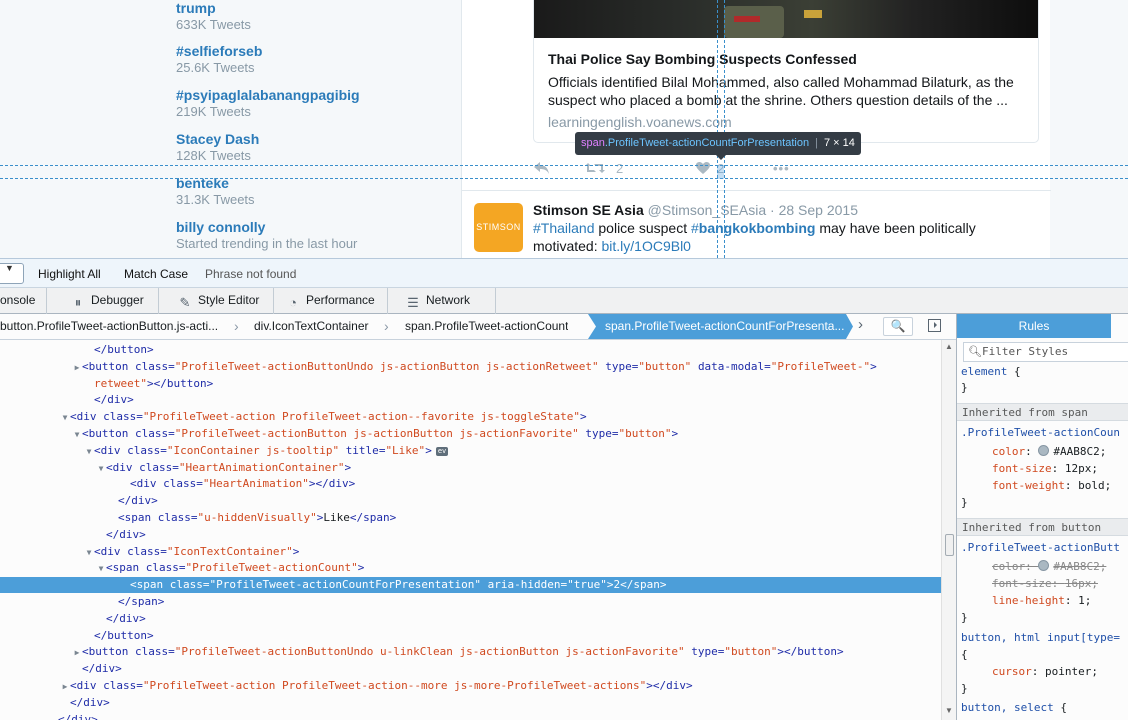 This screenshot has width=1128, height=720. I want to click on trend-item: trump 633K Tweets, so click(213, 16).